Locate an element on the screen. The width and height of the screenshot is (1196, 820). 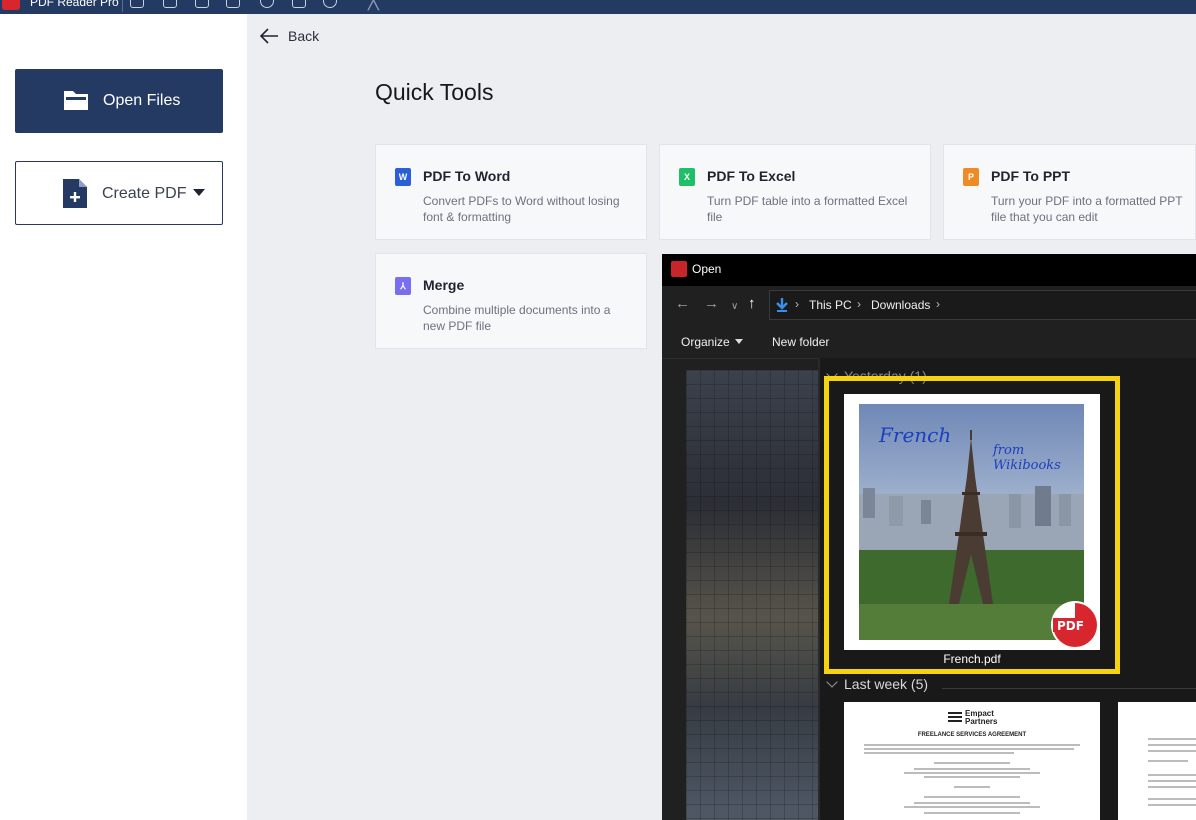
save-icon is located at coordinates (170, 4).